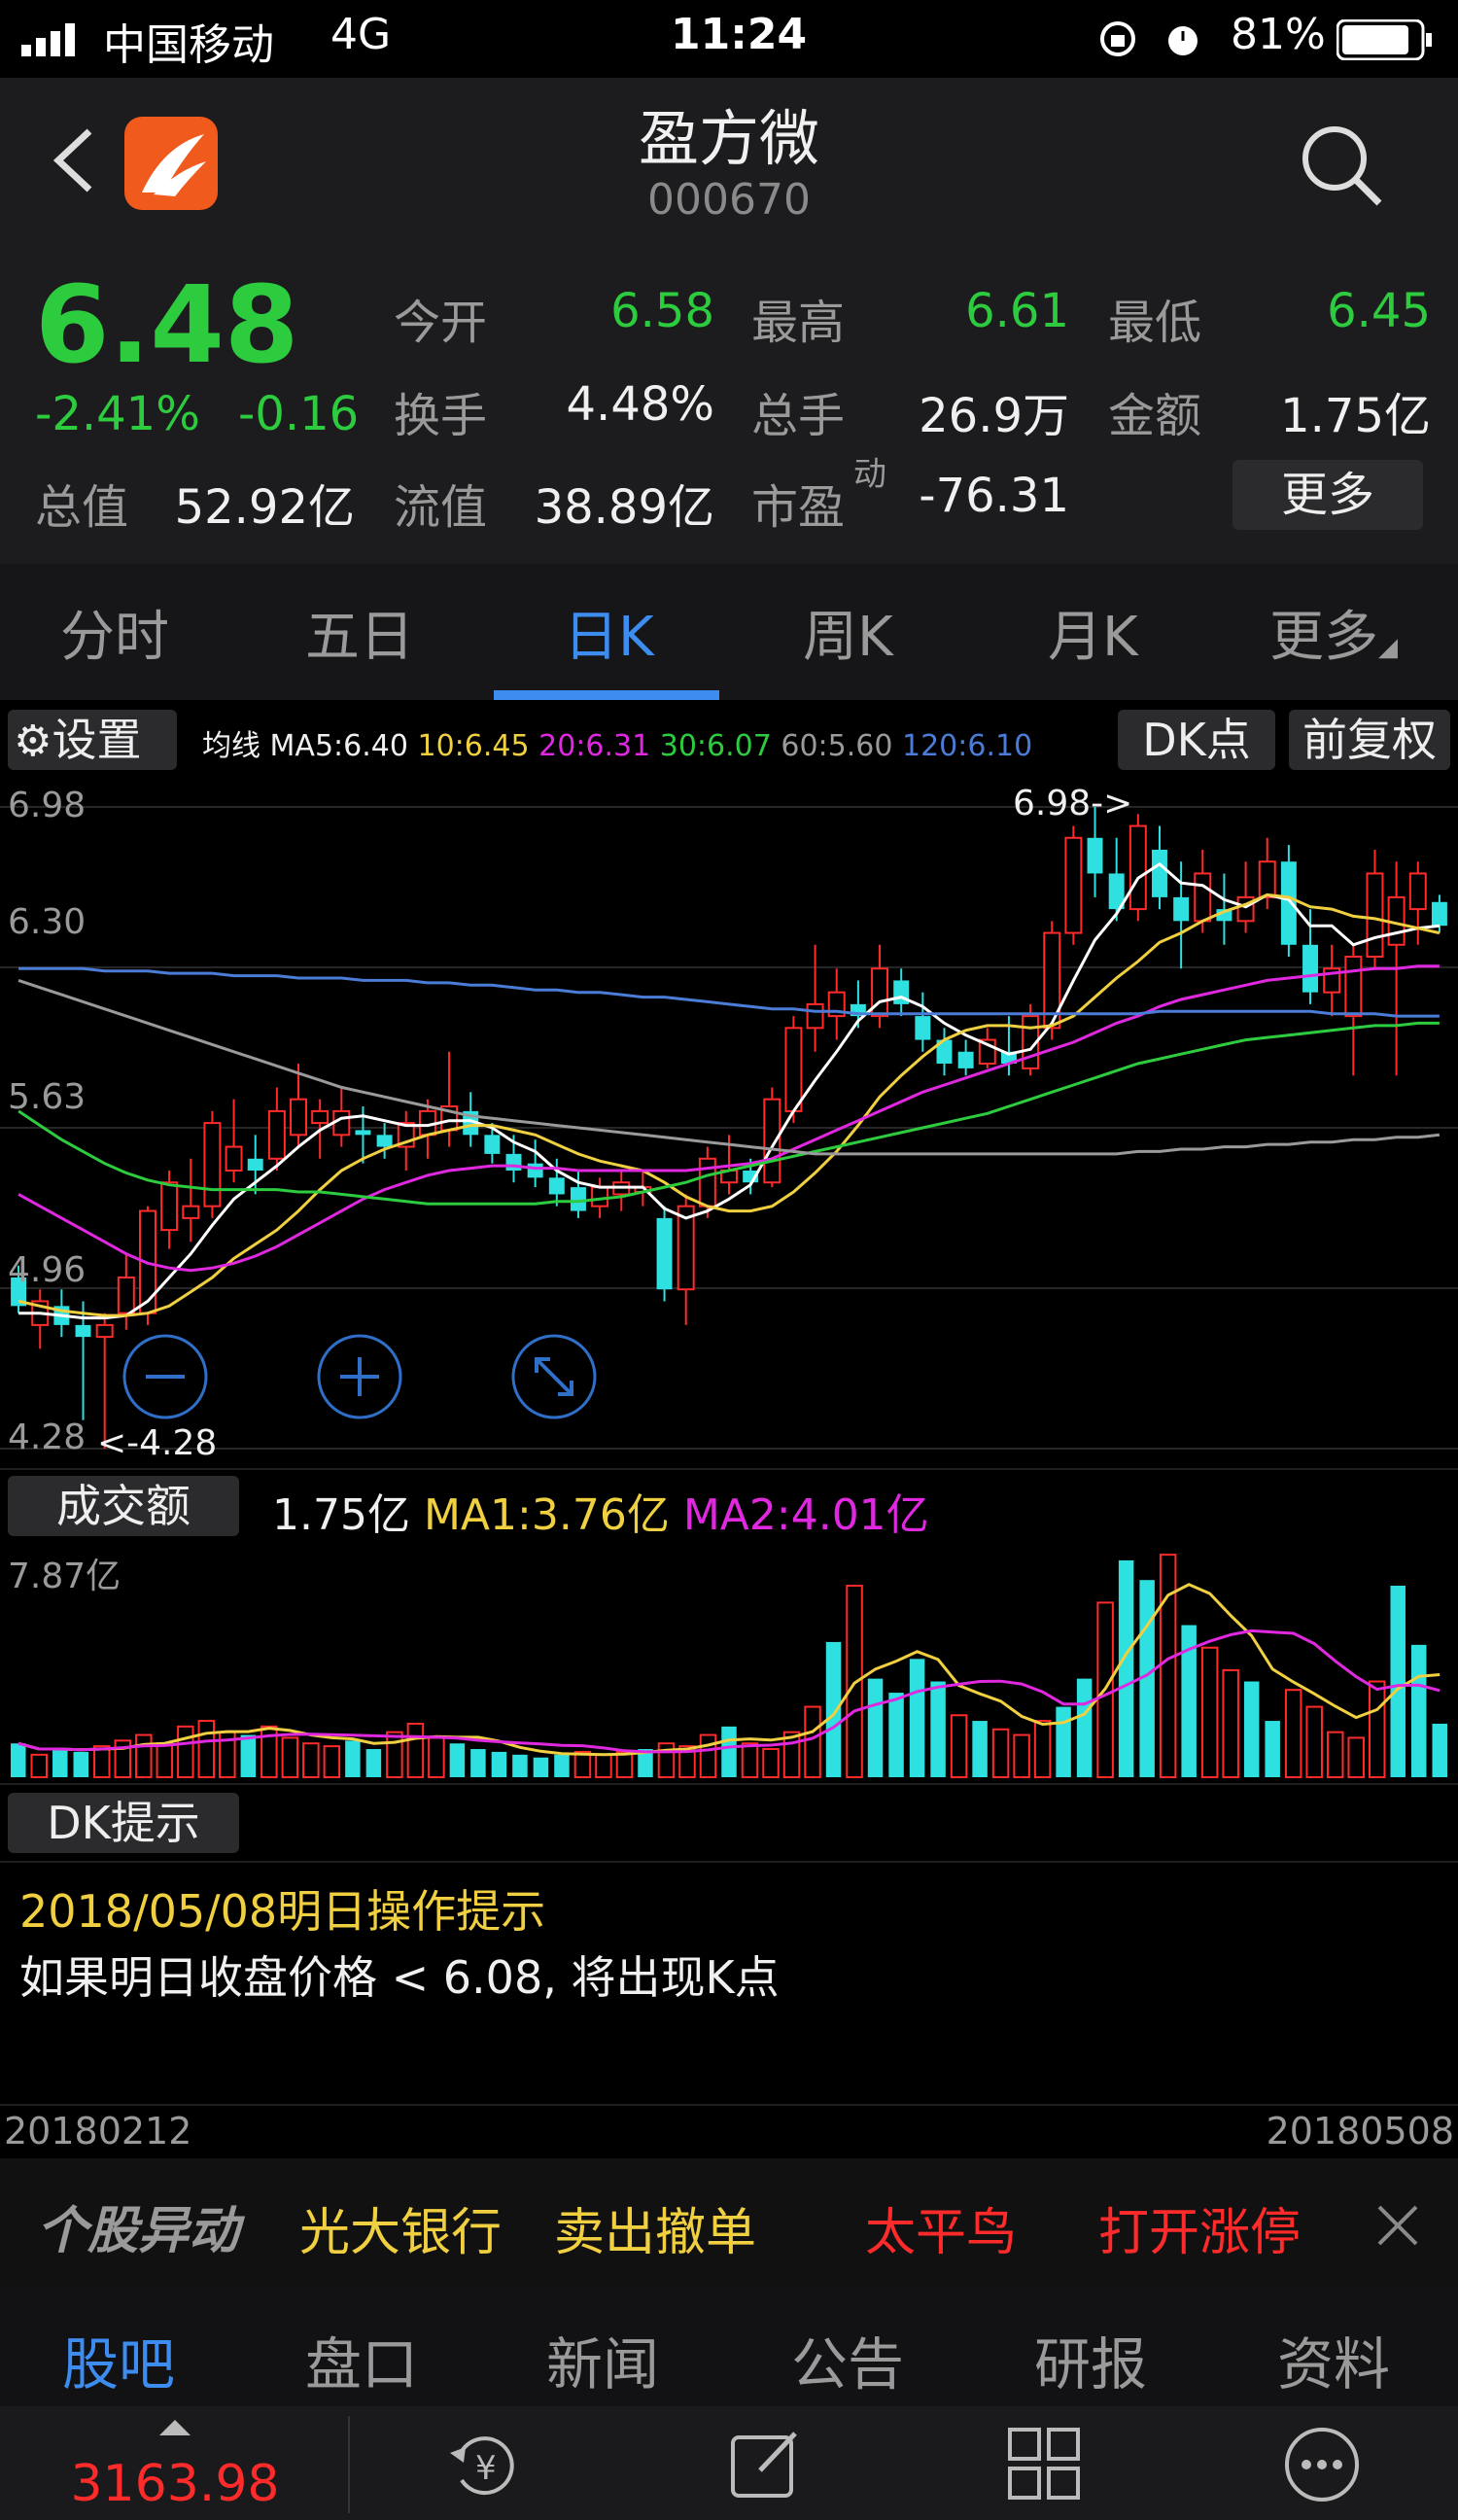 The height and width of the screenshot is (2520, 1458). Describe the element at coordinates (359, 1376) in the screenshot. I see `zoom-in-icon` at that location.